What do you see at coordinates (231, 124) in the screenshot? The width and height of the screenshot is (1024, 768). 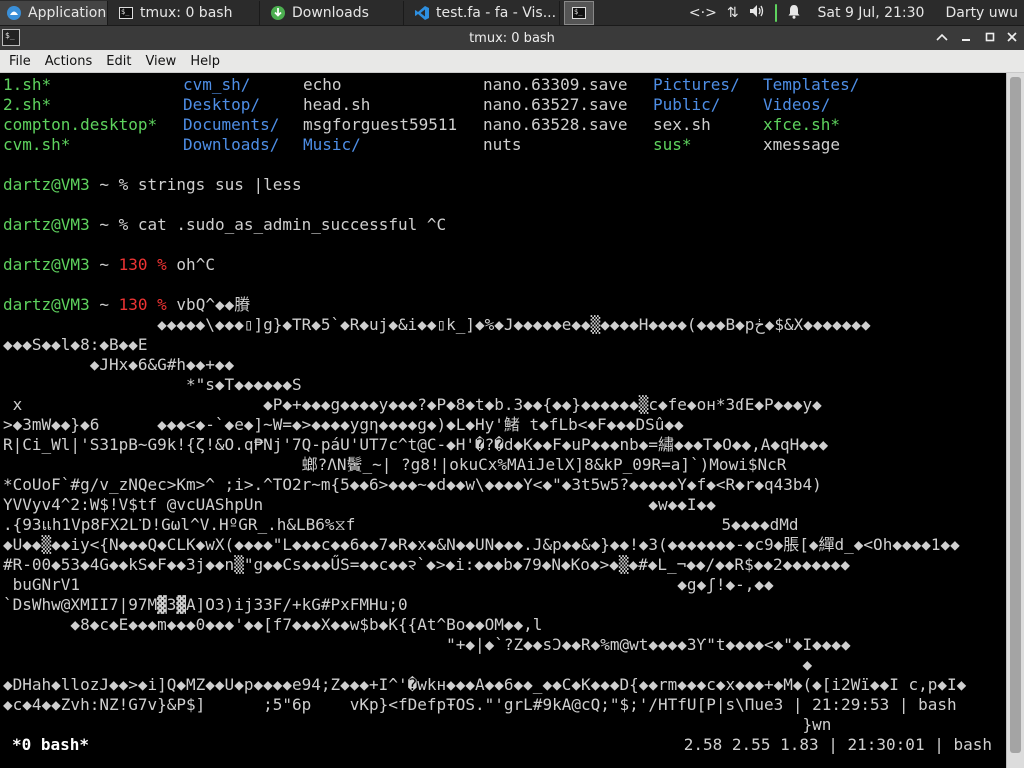 I see `ls-entry: Documents/` at bounding box center [231, 124].